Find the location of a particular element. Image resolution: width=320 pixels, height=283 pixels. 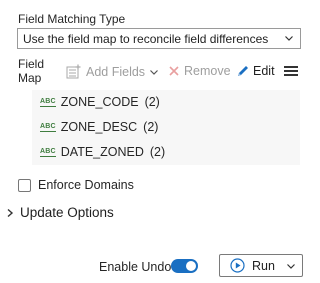

edit-label: Edit is located at coordinates (264, 71).